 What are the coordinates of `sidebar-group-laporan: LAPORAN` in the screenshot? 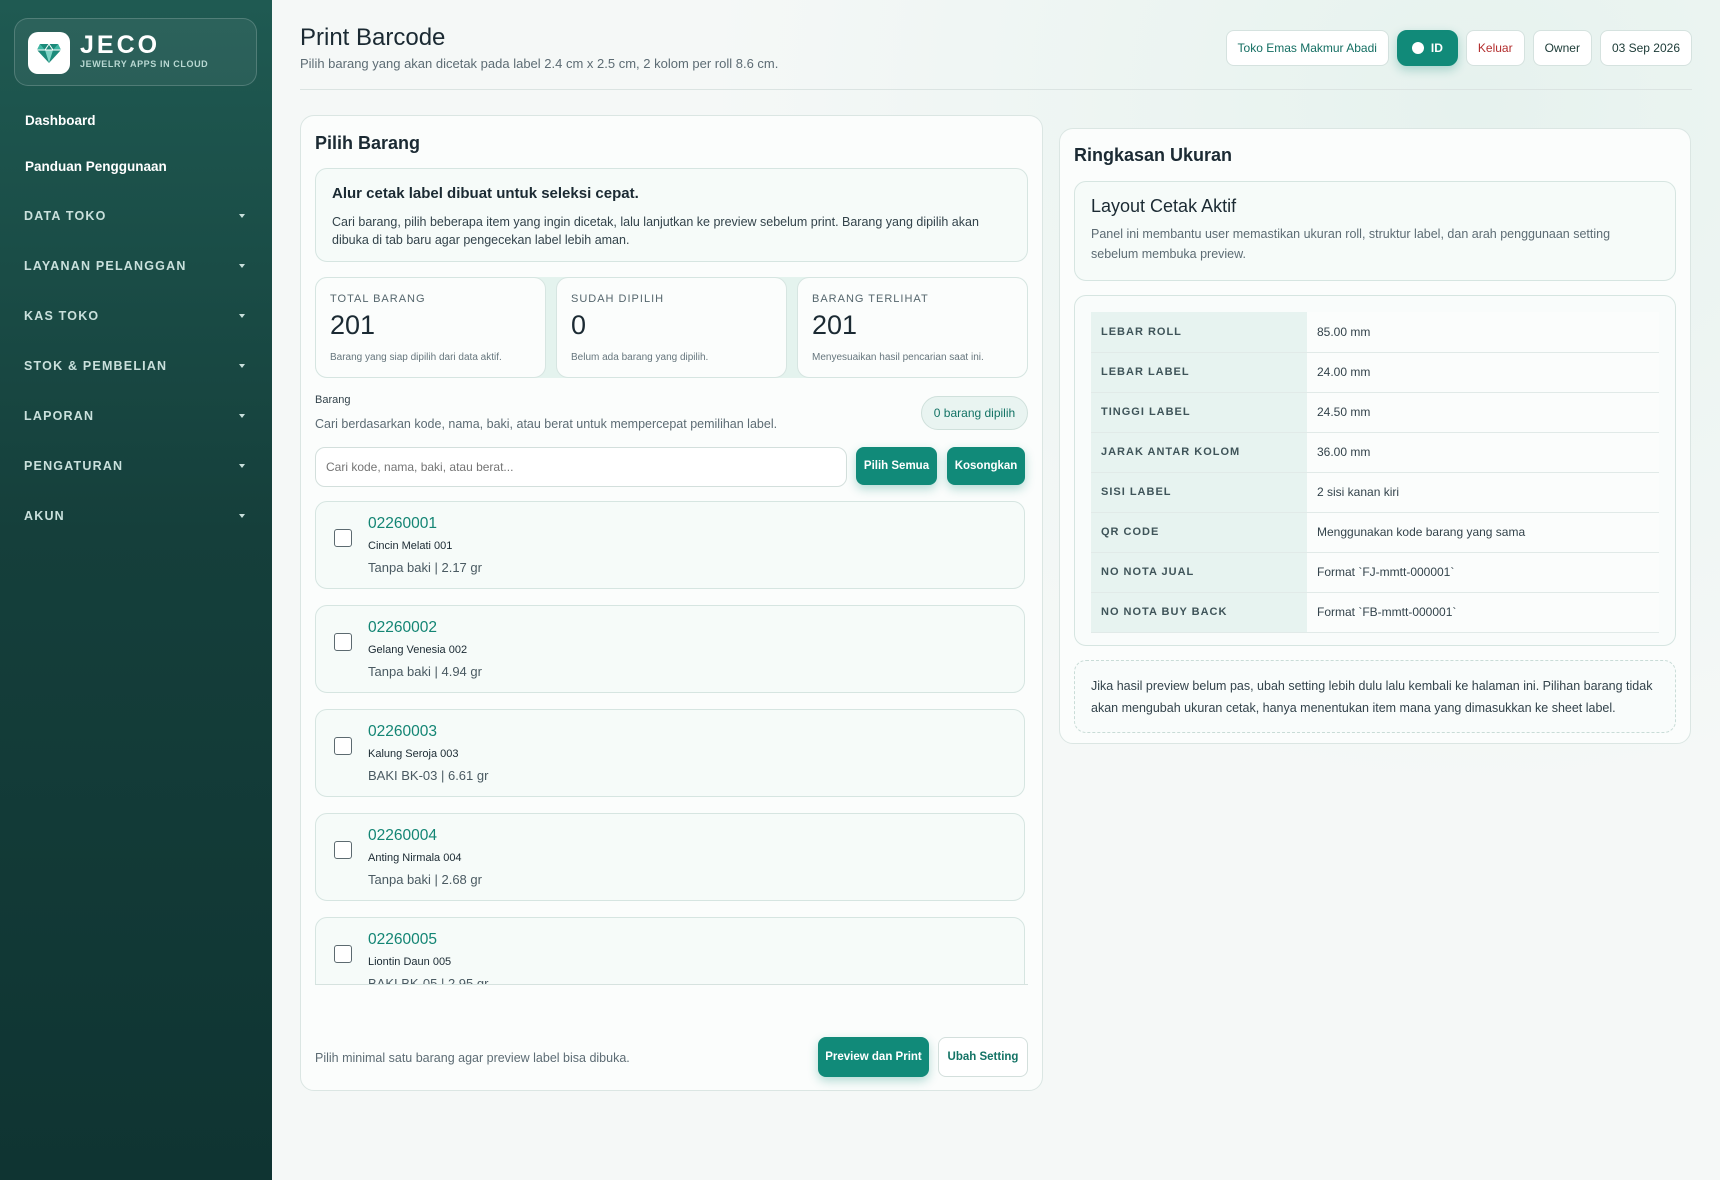 It's located at (135, 416).